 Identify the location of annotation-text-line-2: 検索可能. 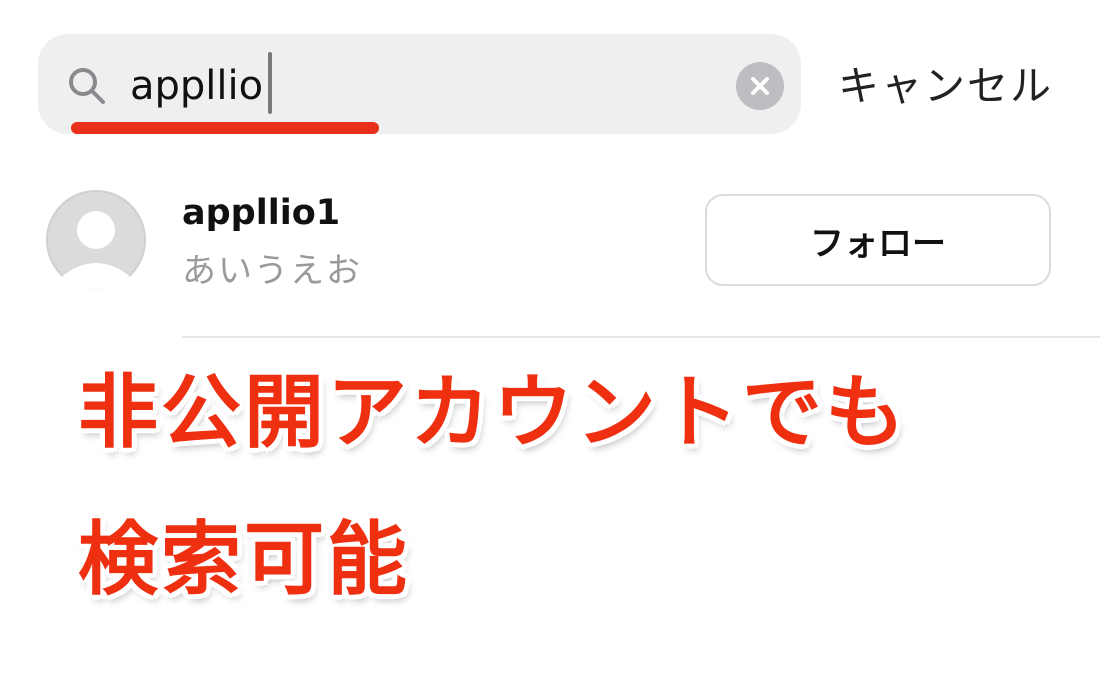
(244, 559).